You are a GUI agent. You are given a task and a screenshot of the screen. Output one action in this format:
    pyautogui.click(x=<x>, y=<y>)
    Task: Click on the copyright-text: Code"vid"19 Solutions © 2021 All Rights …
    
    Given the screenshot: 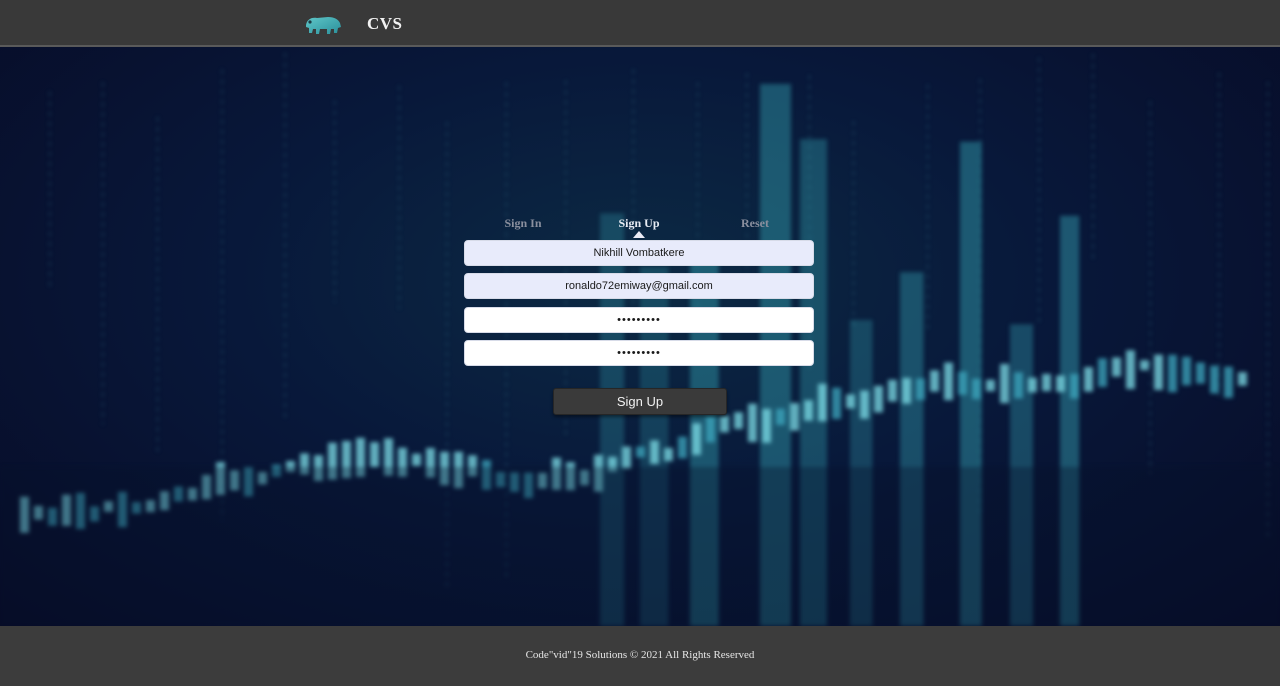 What is the action you would take?
    pyautogui.click(x=640, y=655)
    